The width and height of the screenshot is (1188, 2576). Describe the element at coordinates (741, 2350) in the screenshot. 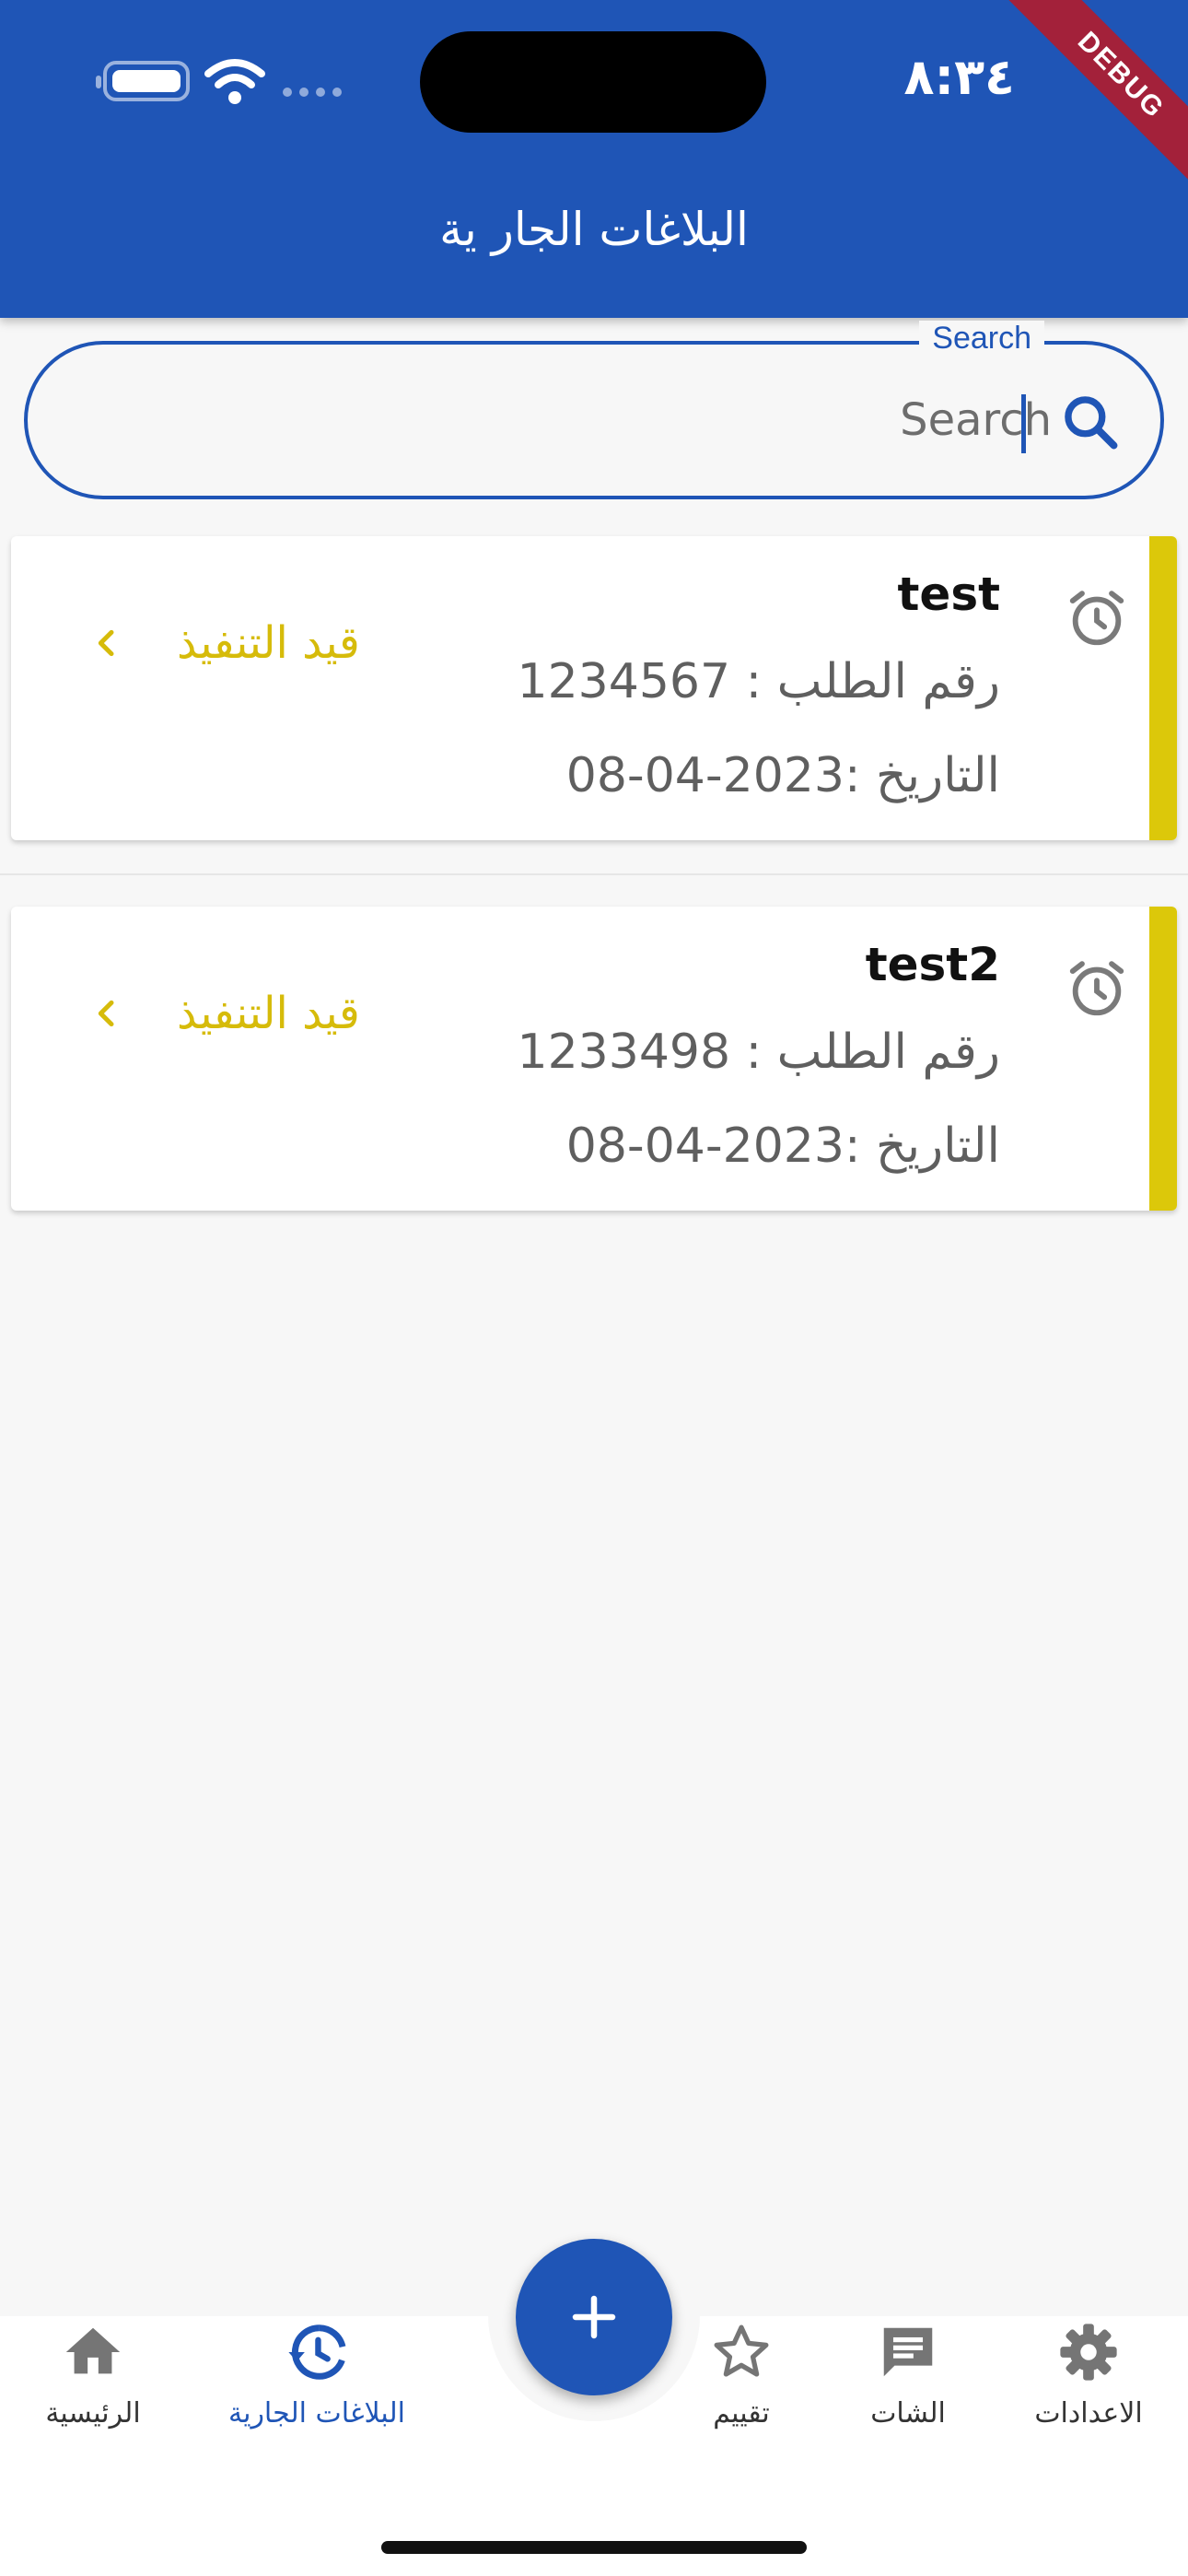

I see `star-icon` at that location.